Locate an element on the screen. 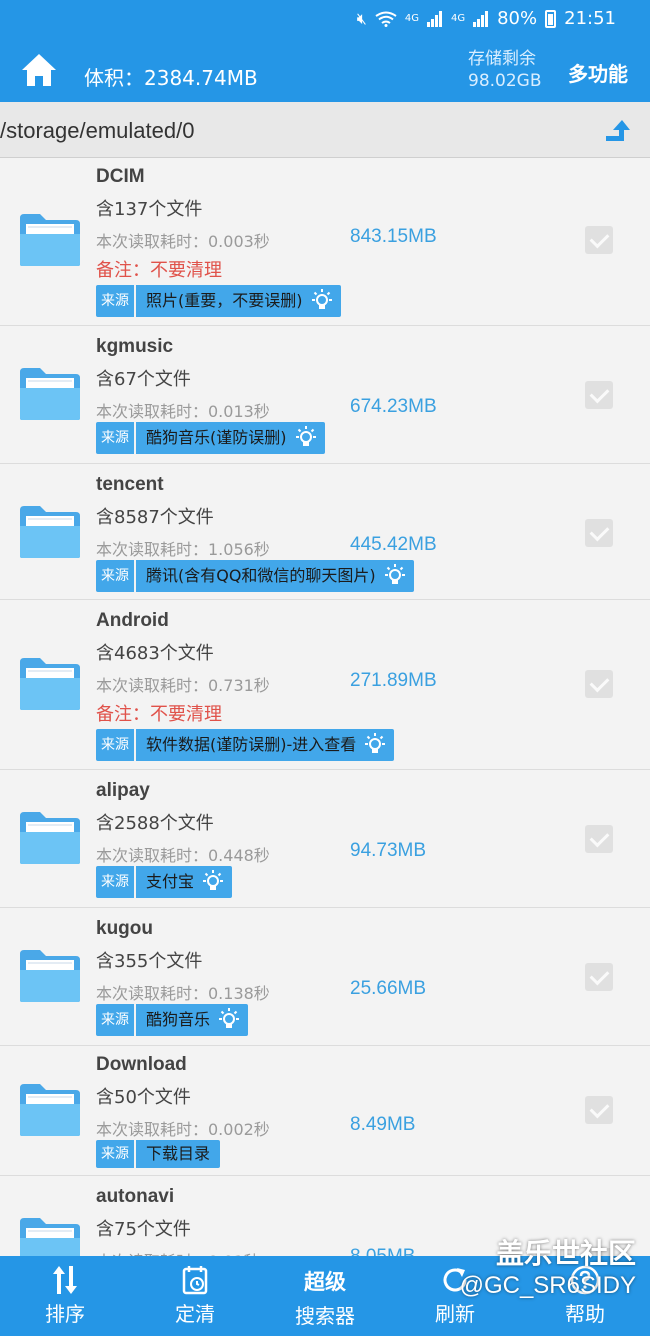 Image resolution: width=650 pixels, height=1336 pixels. folder-name: Android is located at coordinates (132, 620).